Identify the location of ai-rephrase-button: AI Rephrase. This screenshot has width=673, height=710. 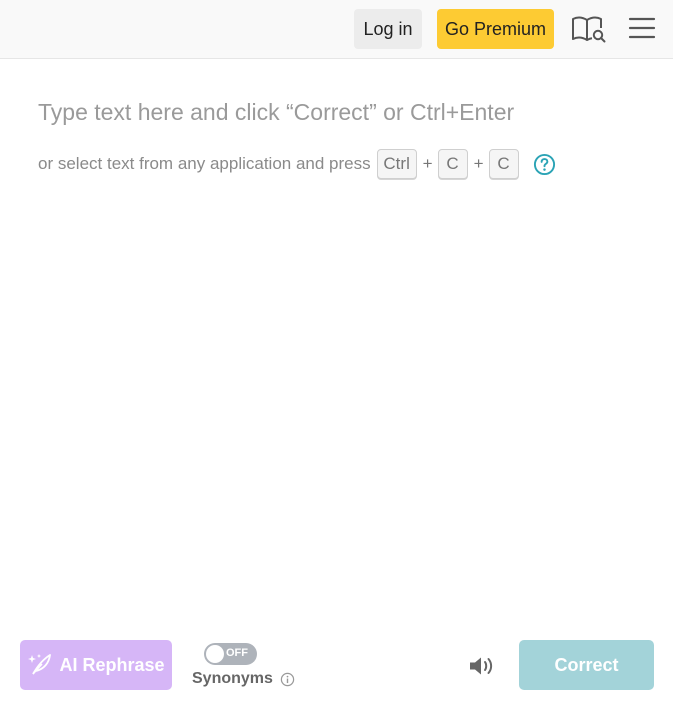
(96, 665).